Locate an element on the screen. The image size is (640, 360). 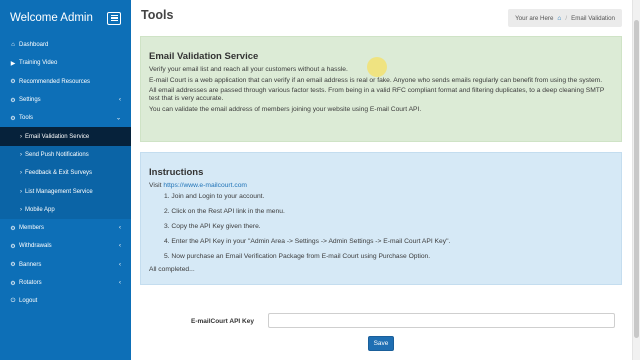
sidebar-item-label: Settings is located at coordinates (30, 100).